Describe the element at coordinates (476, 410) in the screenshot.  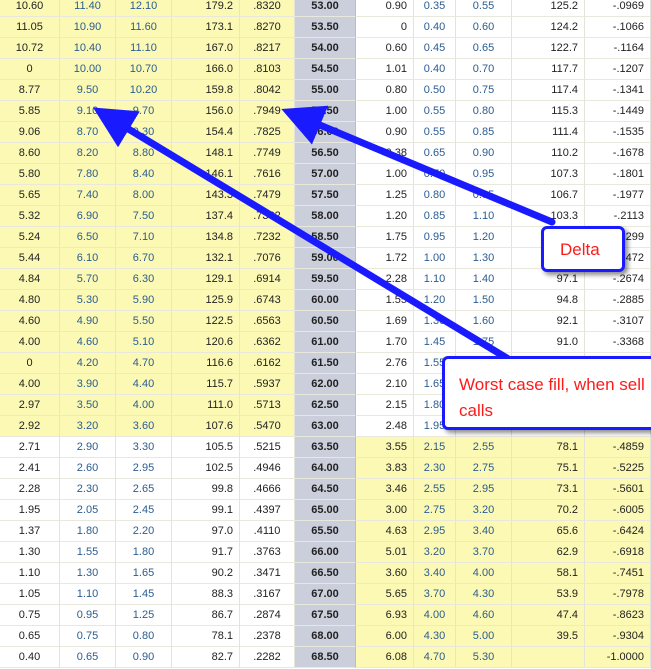
I see `worst-case-fill-text-line2: calls` at that location.